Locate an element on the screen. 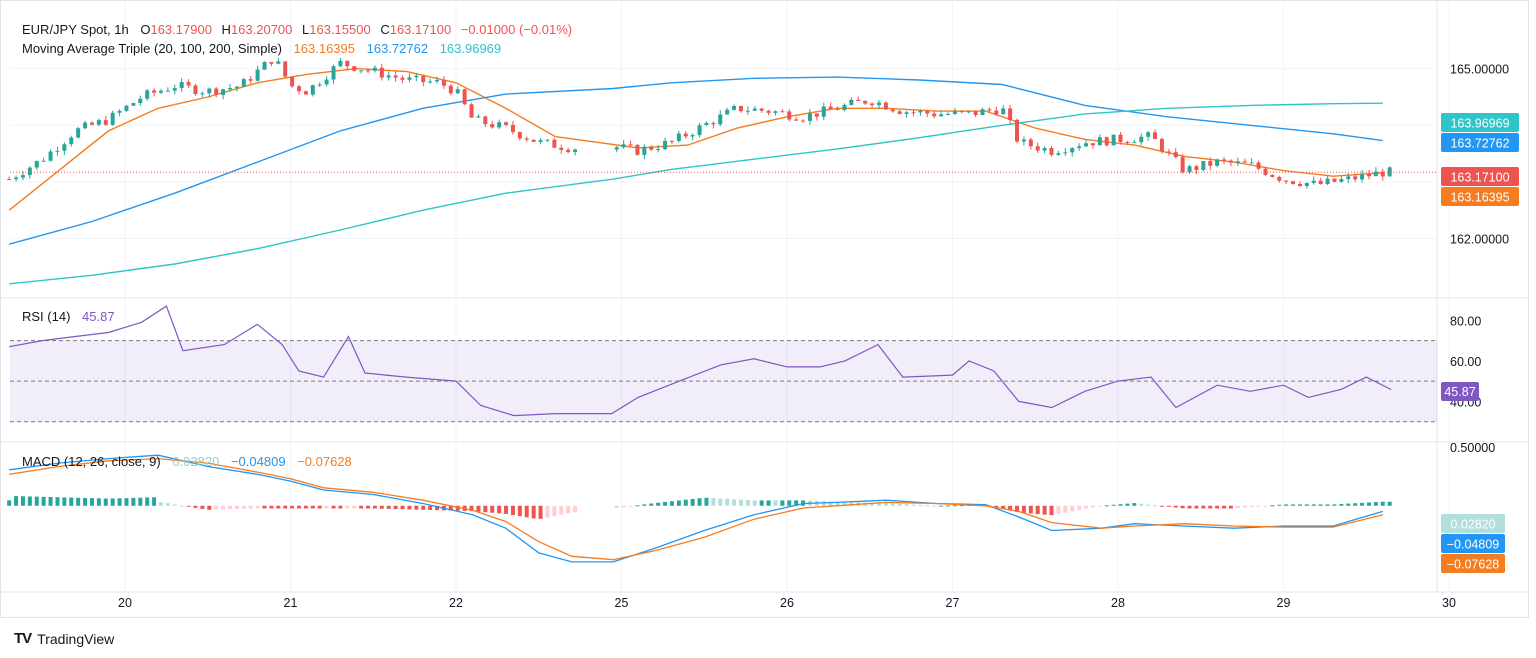 This screenshot has height=658, width=1536. macd-tick-label: 0.50000 is located at coordinates (1472, 448).